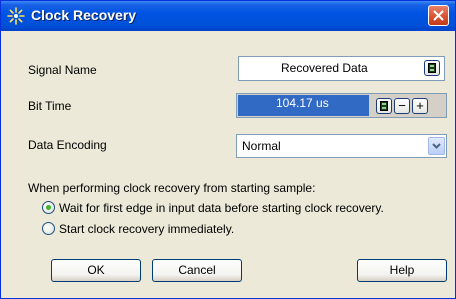 This screenshot has width=456, height=299. What do you see at coordinates (341, 105) in the screenshot?
I see `bit-time-field: 104.17 us − +` at bounding box center [341, 105].